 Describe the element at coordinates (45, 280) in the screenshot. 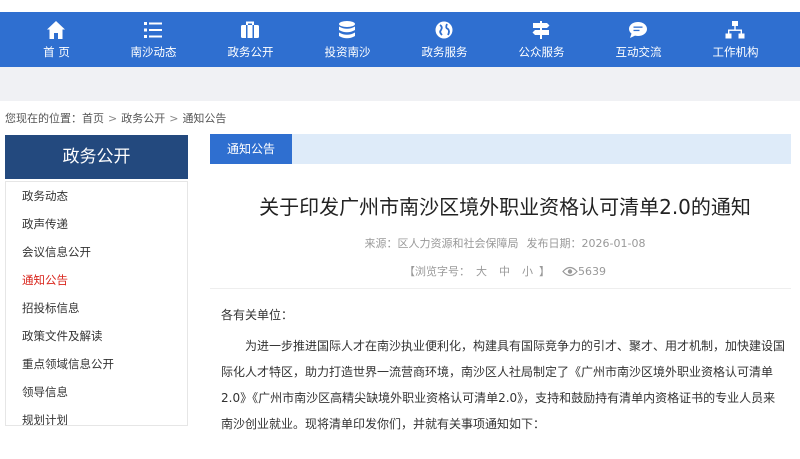

I see `sidebar-item-notices: 通知公告` at that location.